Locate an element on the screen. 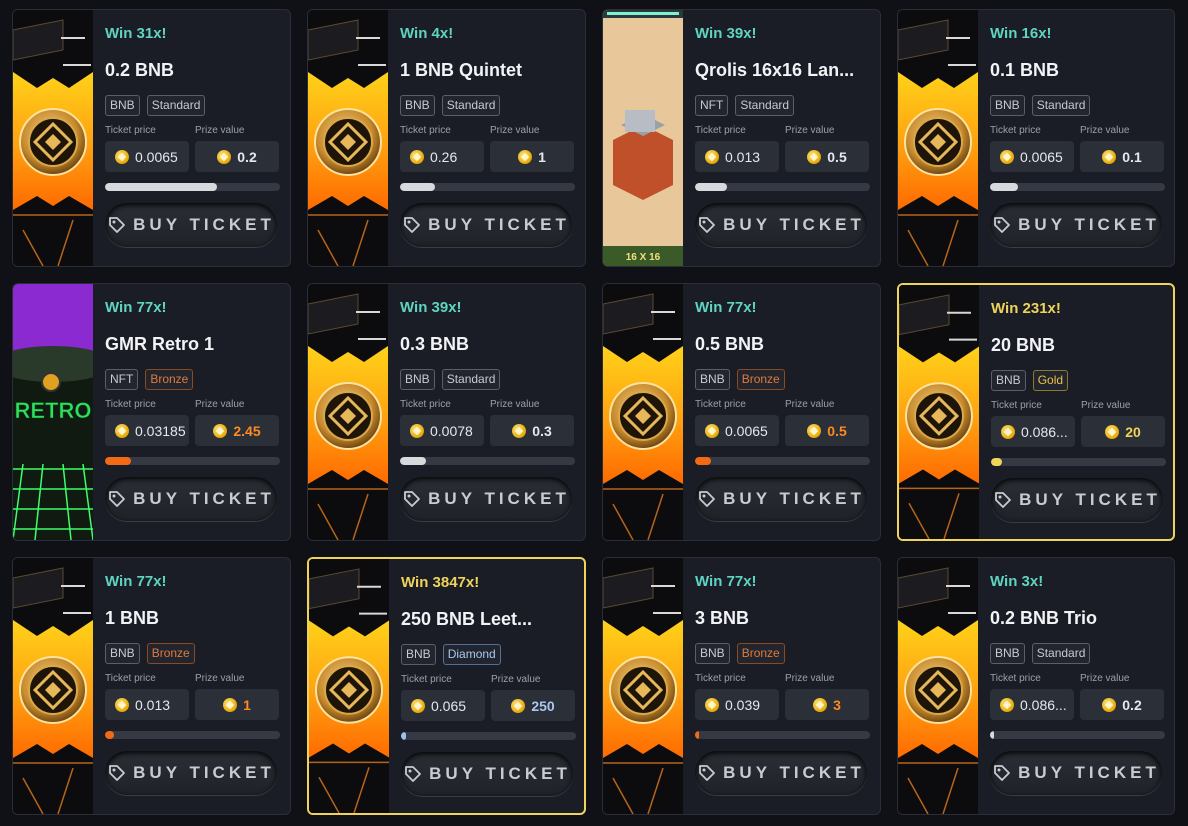 This screenshot has width=1188, height=826. price-row: 0.086... 20 is located at coordinates (1078, 431).